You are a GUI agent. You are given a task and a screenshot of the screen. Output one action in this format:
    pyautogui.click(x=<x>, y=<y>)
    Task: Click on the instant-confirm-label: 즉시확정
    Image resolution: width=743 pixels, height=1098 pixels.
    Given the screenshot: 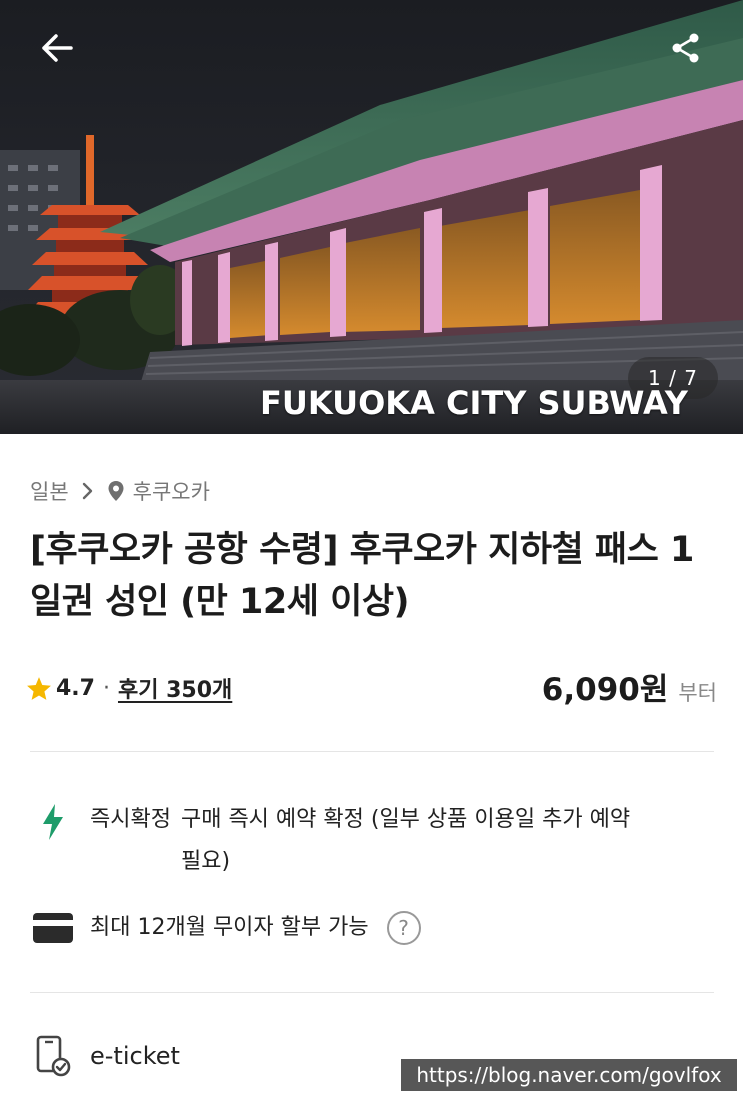 What is the action you would take?
    pyautogui.click(x=130, y=819)
    